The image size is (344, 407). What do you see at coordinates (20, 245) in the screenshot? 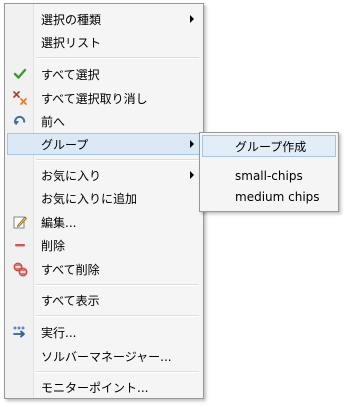
I see `minus-icon` at bounding box center [20, 245].